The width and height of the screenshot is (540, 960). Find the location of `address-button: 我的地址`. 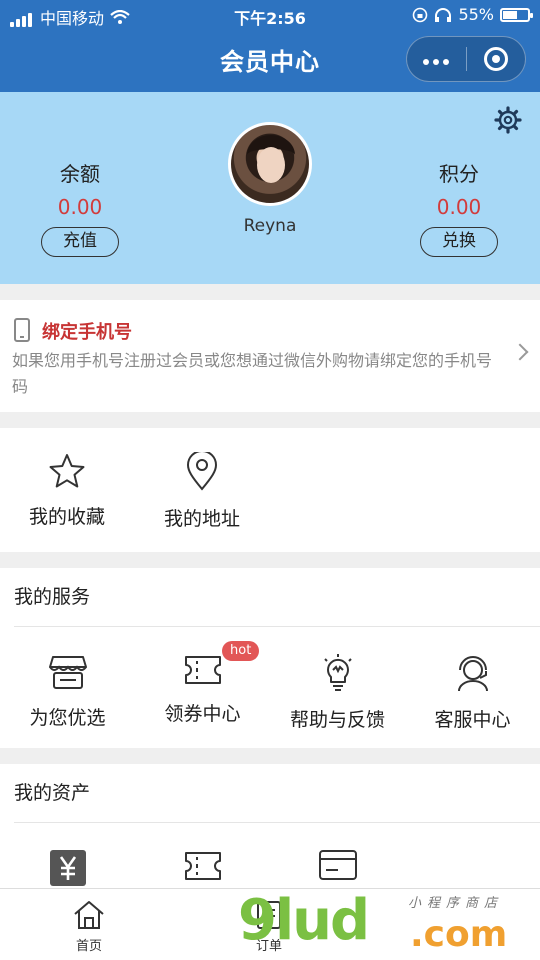

address-button: 我的地址 is located at coordinates (202, 491).